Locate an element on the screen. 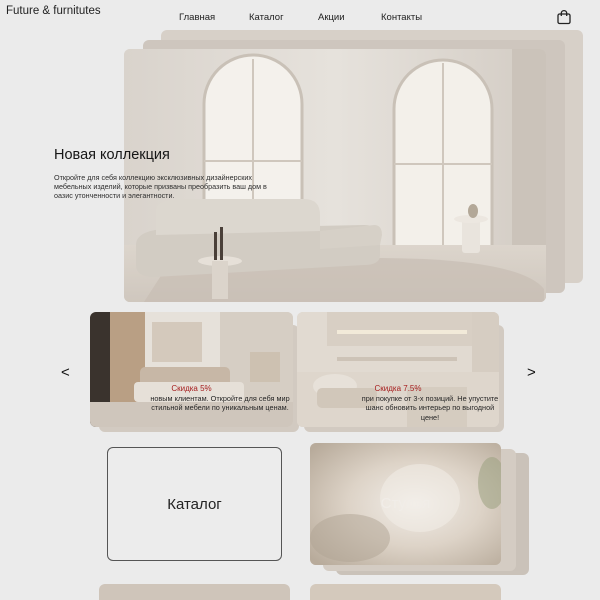  main-nav: Главная Каталог Акции Контакты is located at coordinates (300, 19).